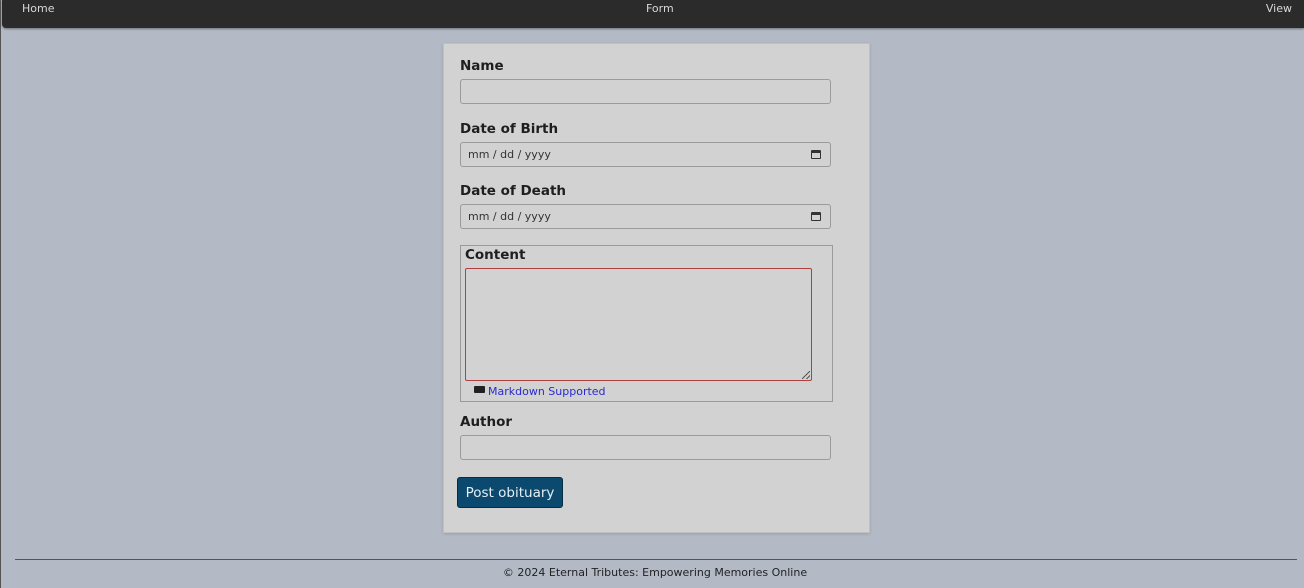 This screenshot has width=1304, height=588. Describe the element at coordinates (513, 191) in the screenshot. I see `death-date-label: Date of Death` at that location.